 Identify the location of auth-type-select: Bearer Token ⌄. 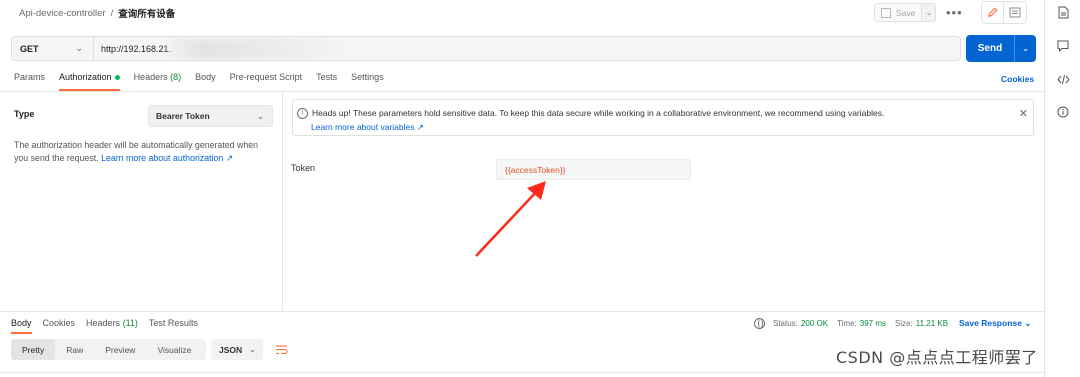
(210, 116).